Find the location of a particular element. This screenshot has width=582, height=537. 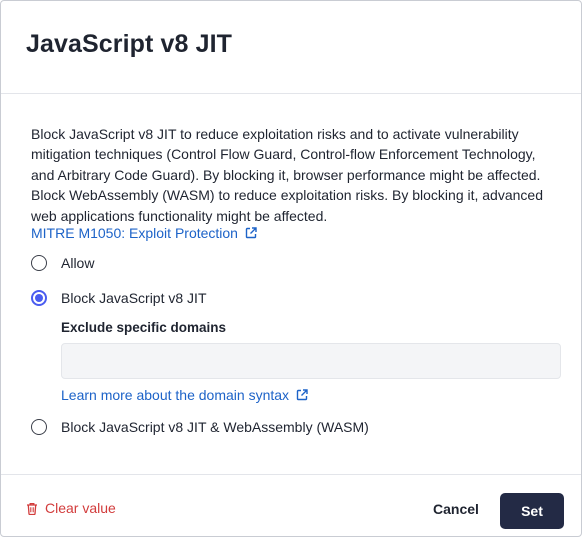

exclude-domains-input is located at coordinates (311, 361).